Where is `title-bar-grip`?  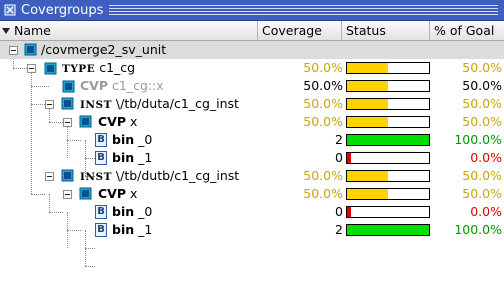
title-bar-grip is located at coordinates (303, 10).